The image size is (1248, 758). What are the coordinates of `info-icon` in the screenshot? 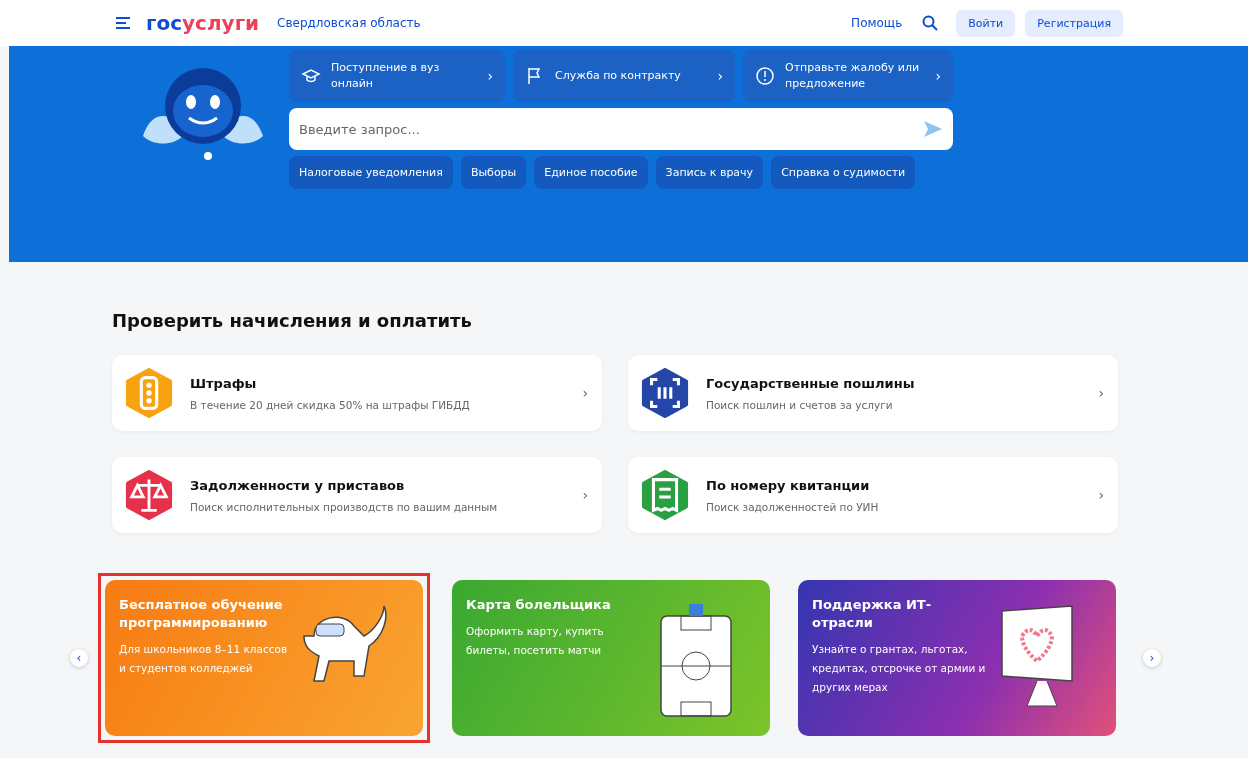 It's located at (765, 76).